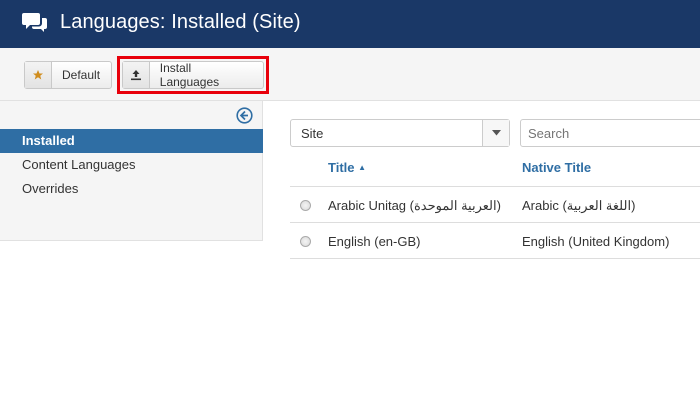 The width and height of the screenshot is (700, 415). What do you see at coordinates (244, 115) in the screenshot?
I see `collapse-sidebar-icon` at bounding box center [244, 115].